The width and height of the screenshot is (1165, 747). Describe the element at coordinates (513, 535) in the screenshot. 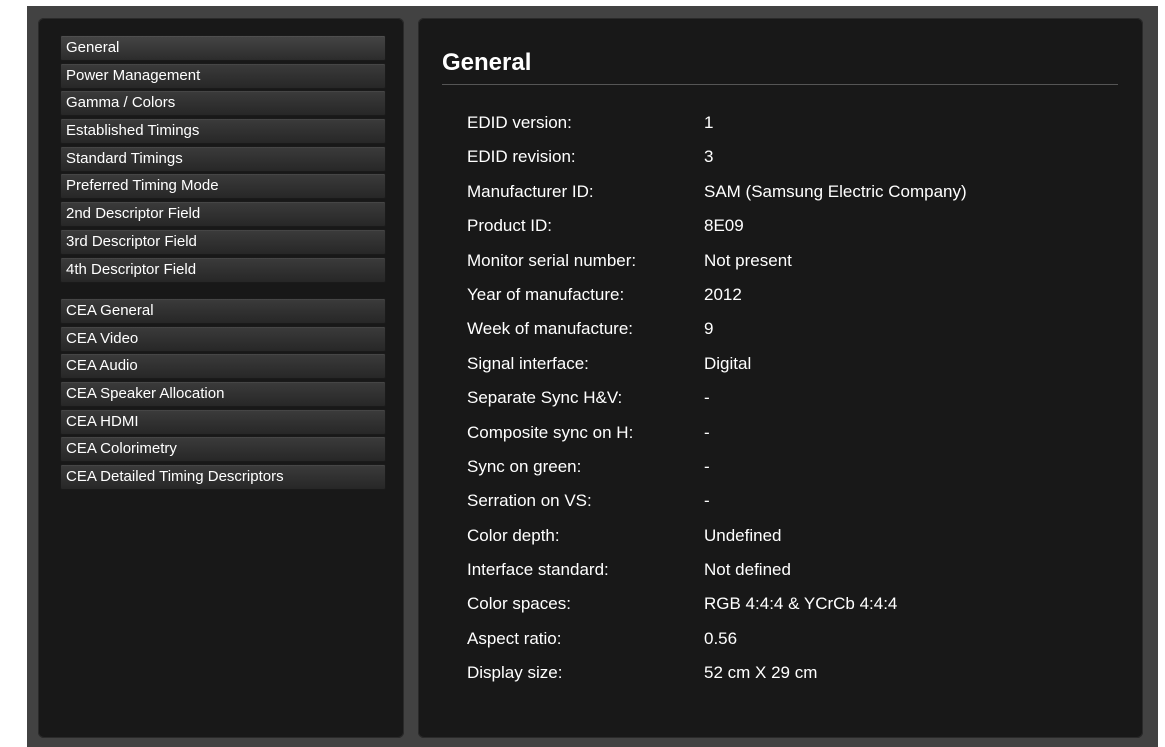

I see `property-label: Color depth:` at that location.